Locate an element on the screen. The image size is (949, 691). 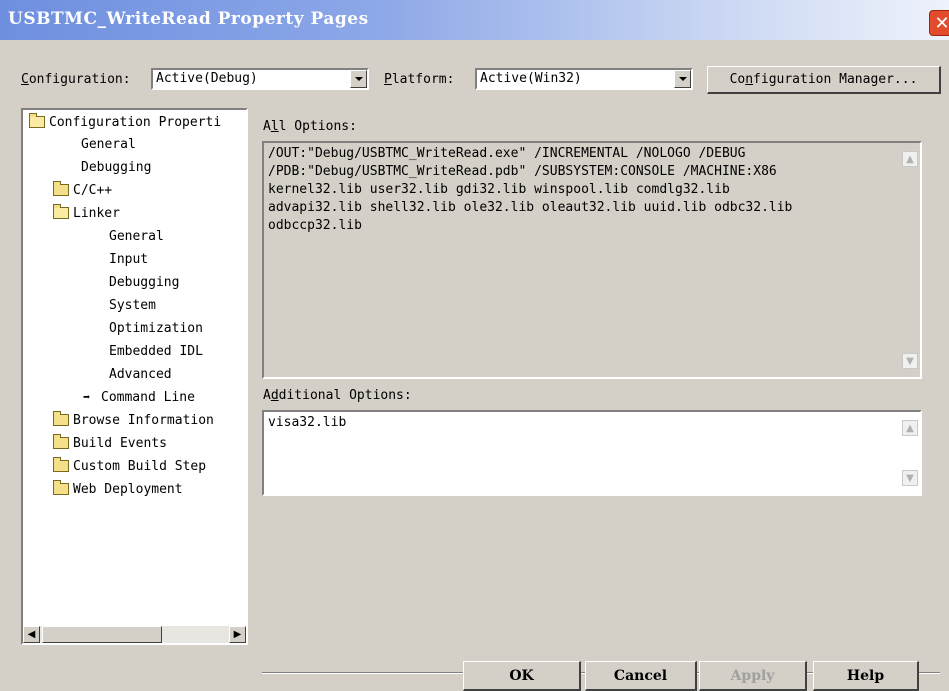
platform-select: Active(Win32) is located at coordinates (584, 79).